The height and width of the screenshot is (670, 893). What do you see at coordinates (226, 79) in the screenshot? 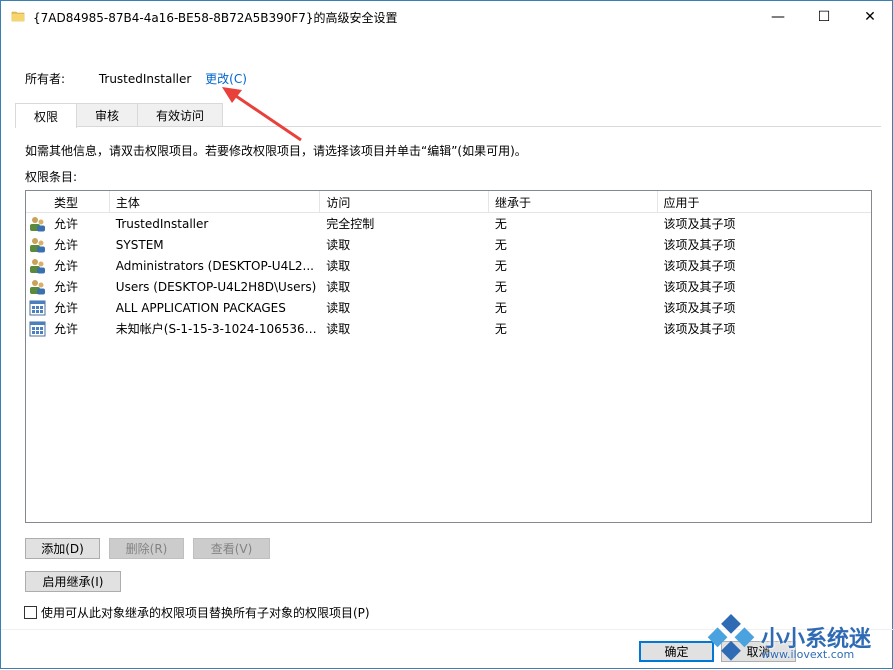
I see `change-owner-link: 更改(C)` at bounding box center [226, 79].